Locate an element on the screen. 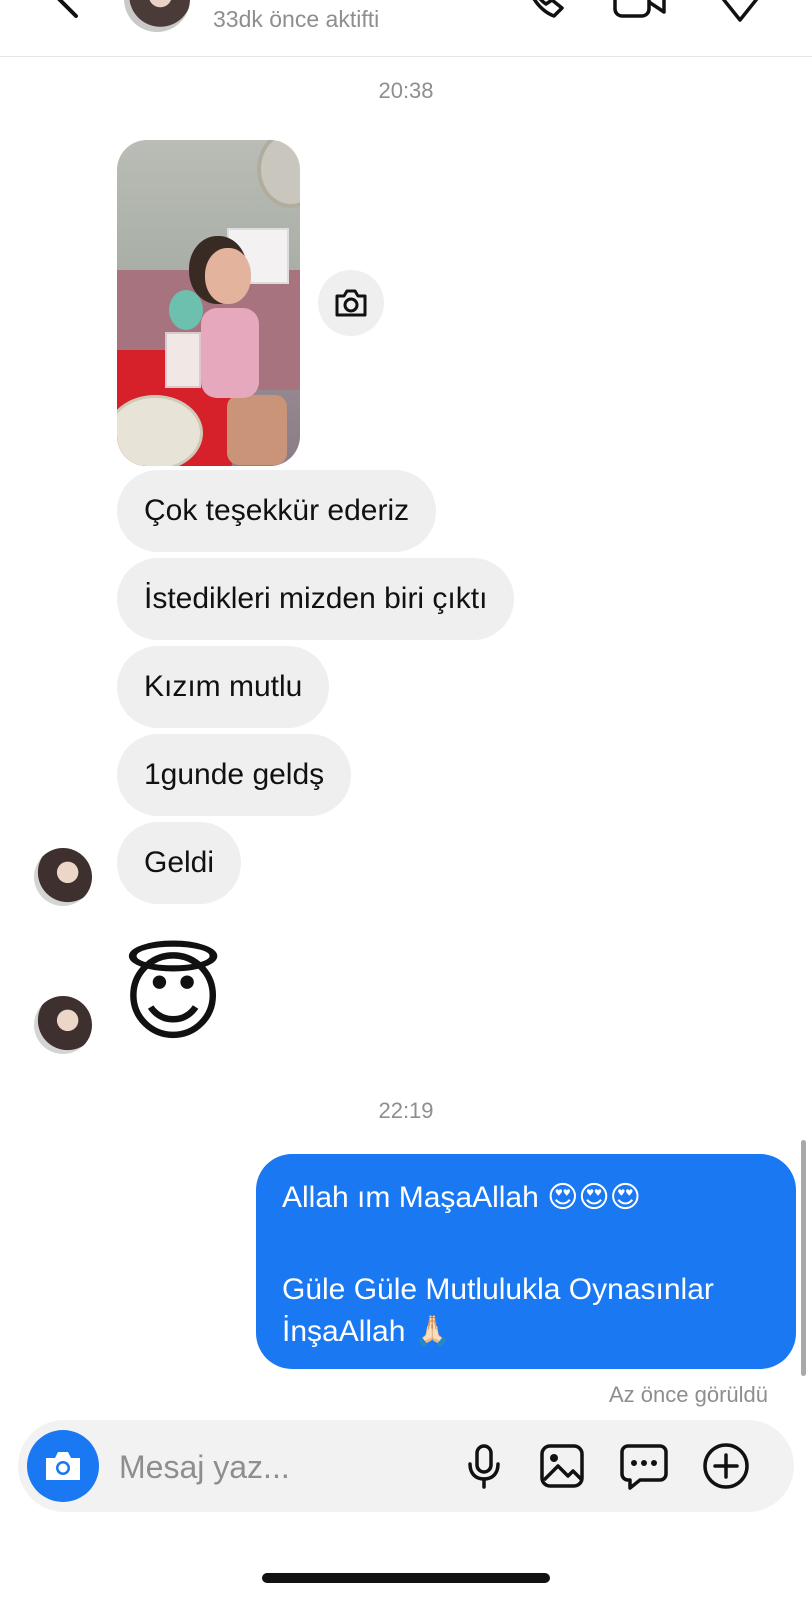  message-composer is located at coordinates (406, 1466).